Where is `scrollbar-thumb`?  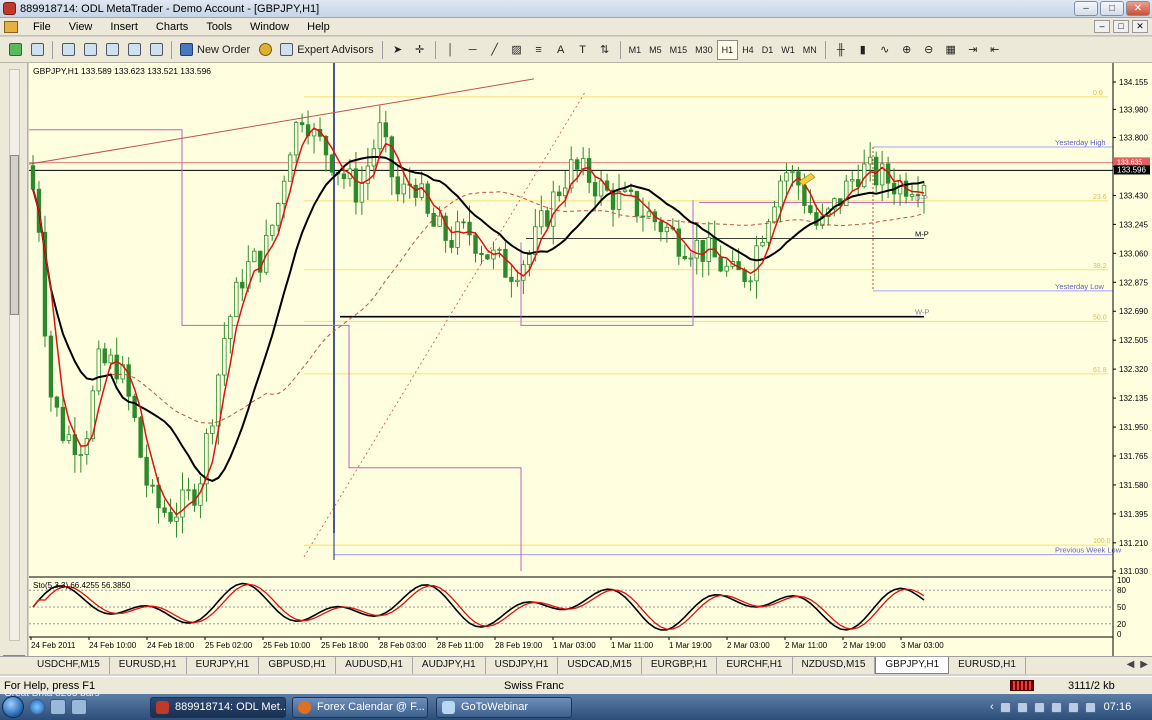
scrollbar-thumb is located at coordinates (14, 235).